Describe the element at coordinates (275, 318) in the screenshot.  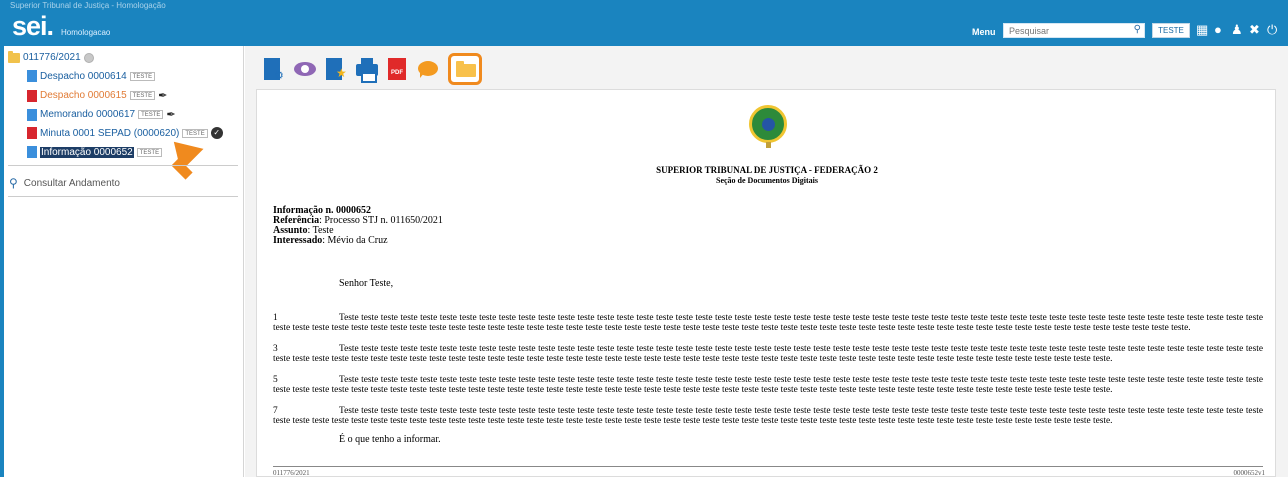
I see `paragraph-number: 1` at that location.